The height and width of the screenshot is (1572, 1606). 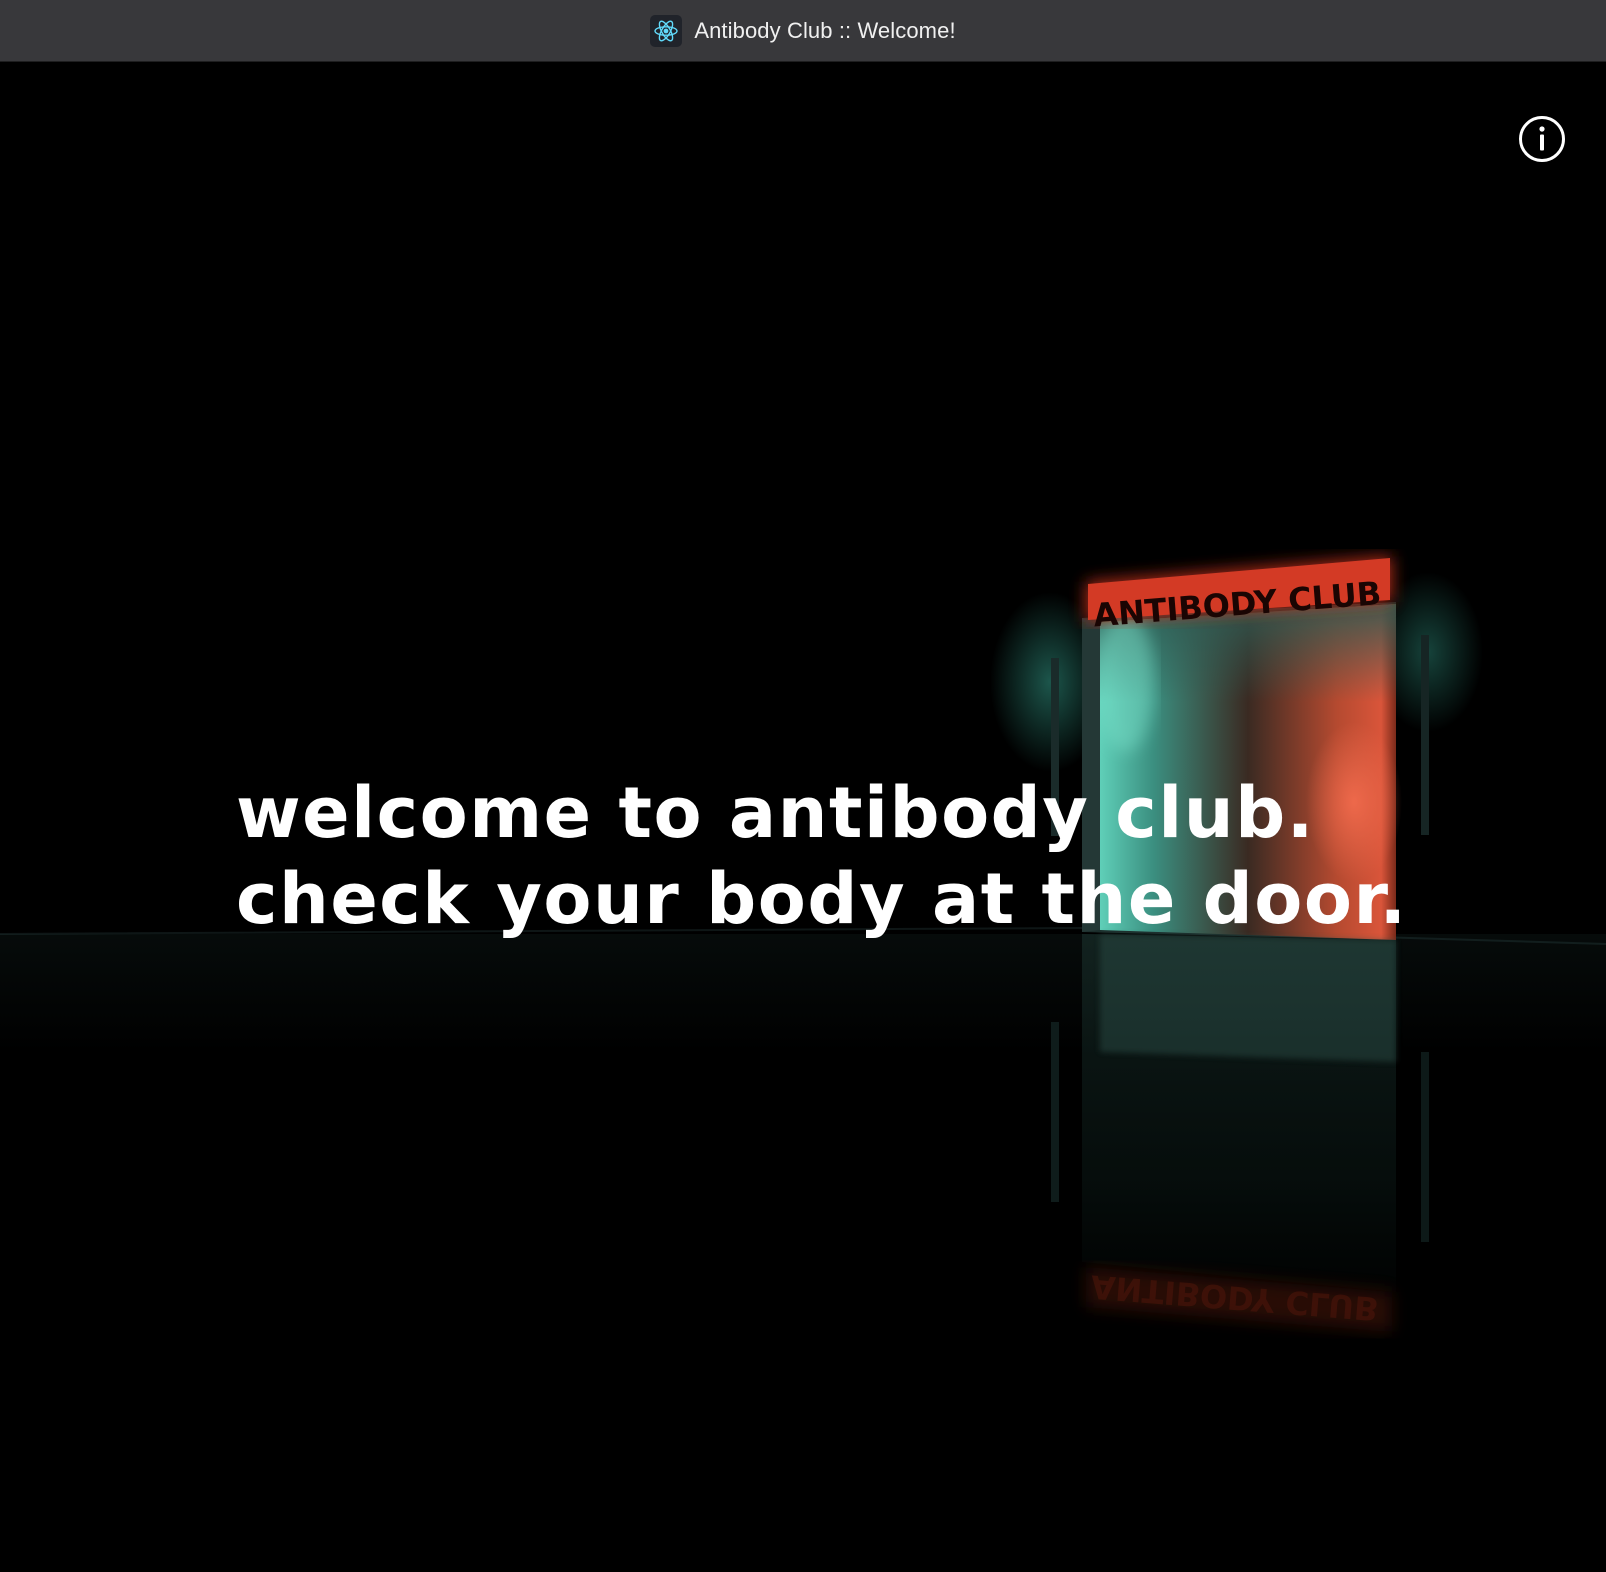 I want to click on window-titlebar: Antibody Club :: Welcome!, so click(x=803, y=31).